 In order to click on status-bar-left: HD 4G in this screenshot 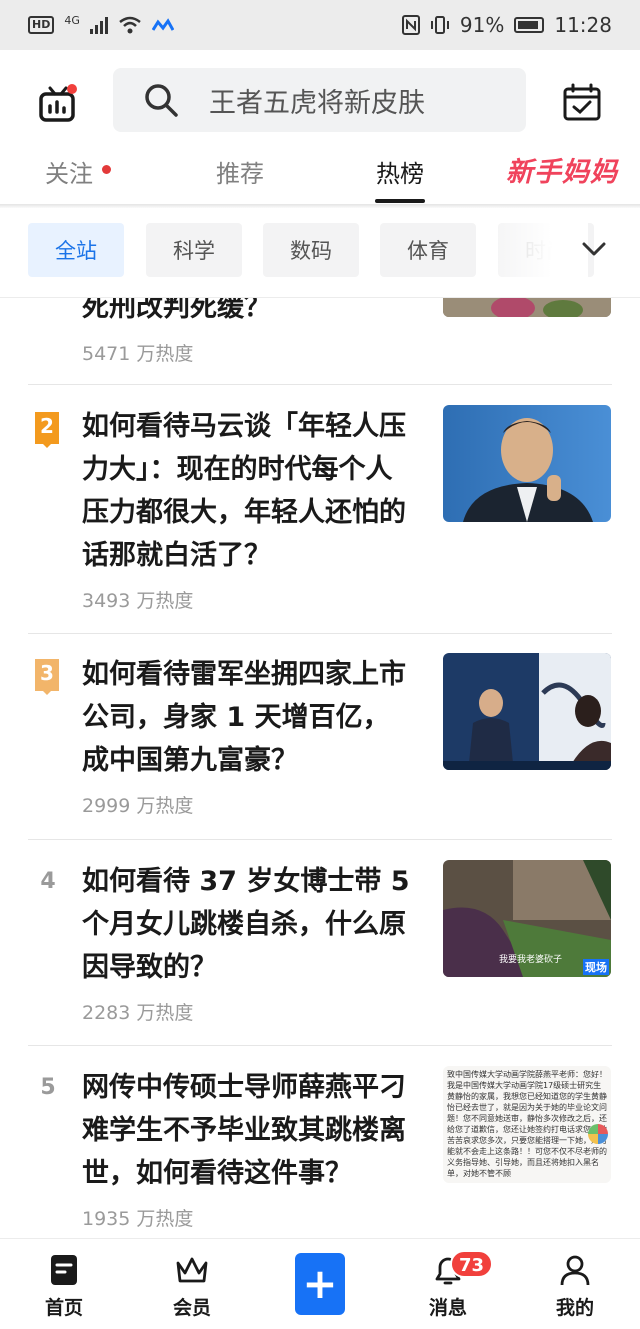, I will do `click(101, 23)`.